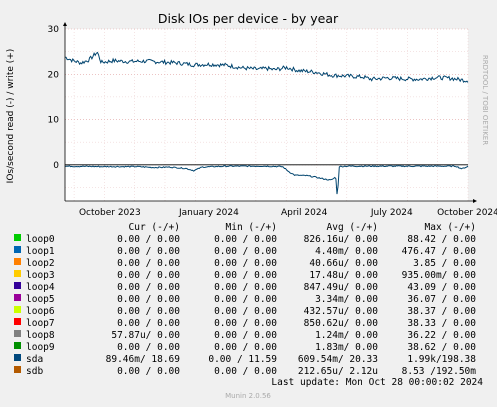 The image size is (497, 407). I want to click on legend-avg-loop4: 847.49u/ 0.00, so click(341, 287).